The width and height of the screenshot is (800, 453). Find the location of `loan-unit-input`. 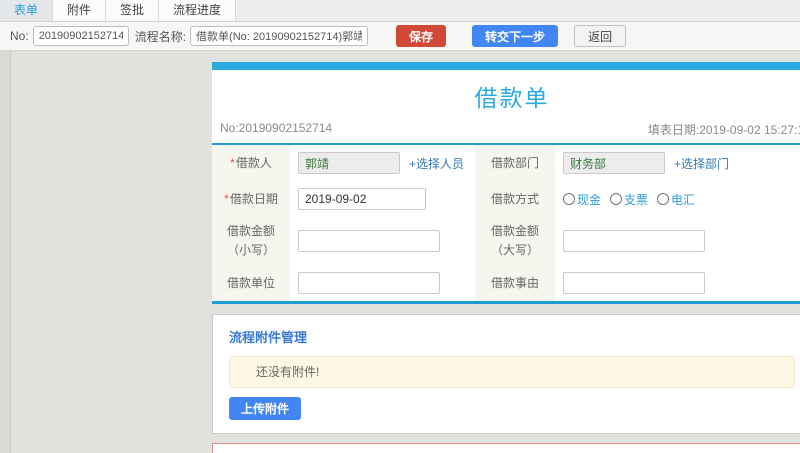

loan-unit-input is located at coordinates (369, 283).